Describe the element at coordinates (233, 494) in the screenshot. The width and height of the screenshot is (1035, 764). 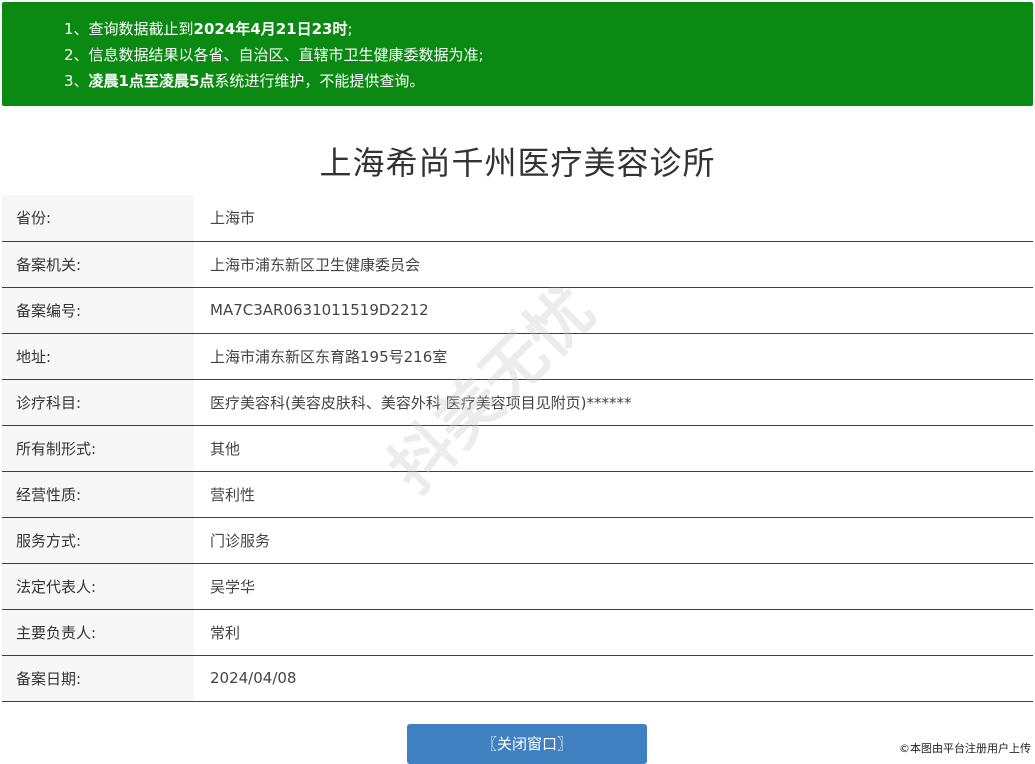
I see `row-value: 营利性` at that location.